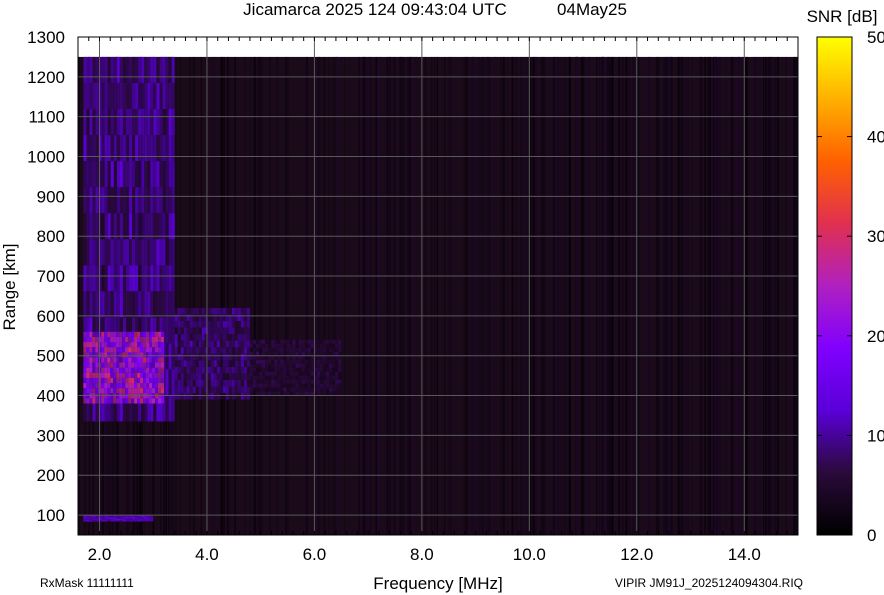 The width and height of the screenshot is (884, 595). I want to click on x-tick-label: 14.0, so click(744, 554).